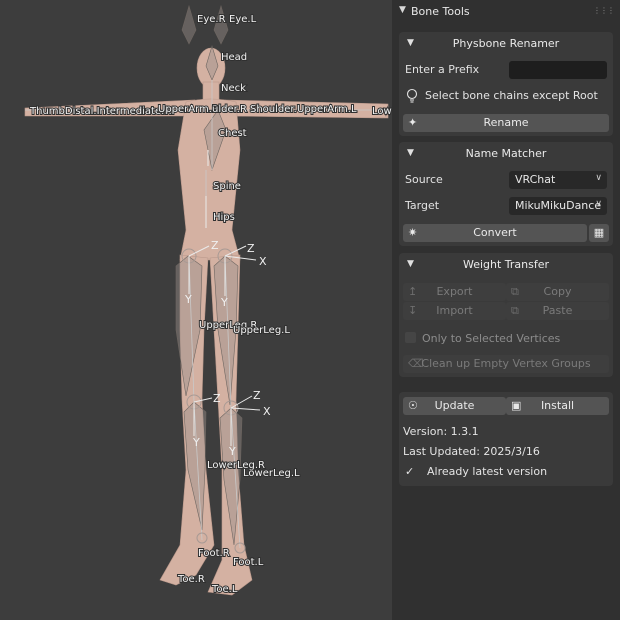 This screenshot has width=620, height=620. I want to click on bone-label-upper-leg-l: UpperLeg.L, so click(261, 330).